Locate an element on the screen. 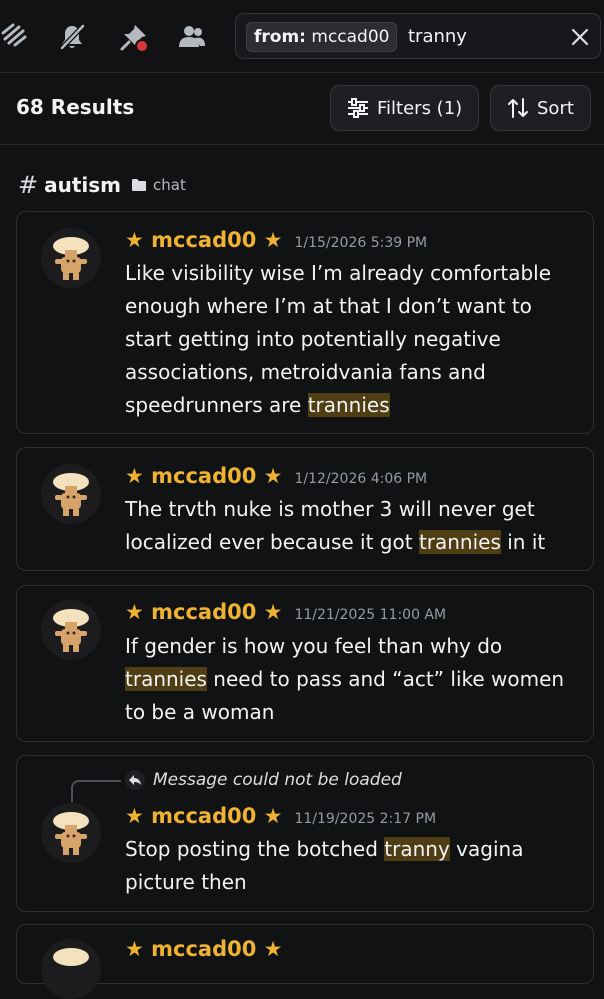 This screenshot has height=999, width=604. timestamp: 1/15/2026 5:39 PM is located at coordinates (361, 243).